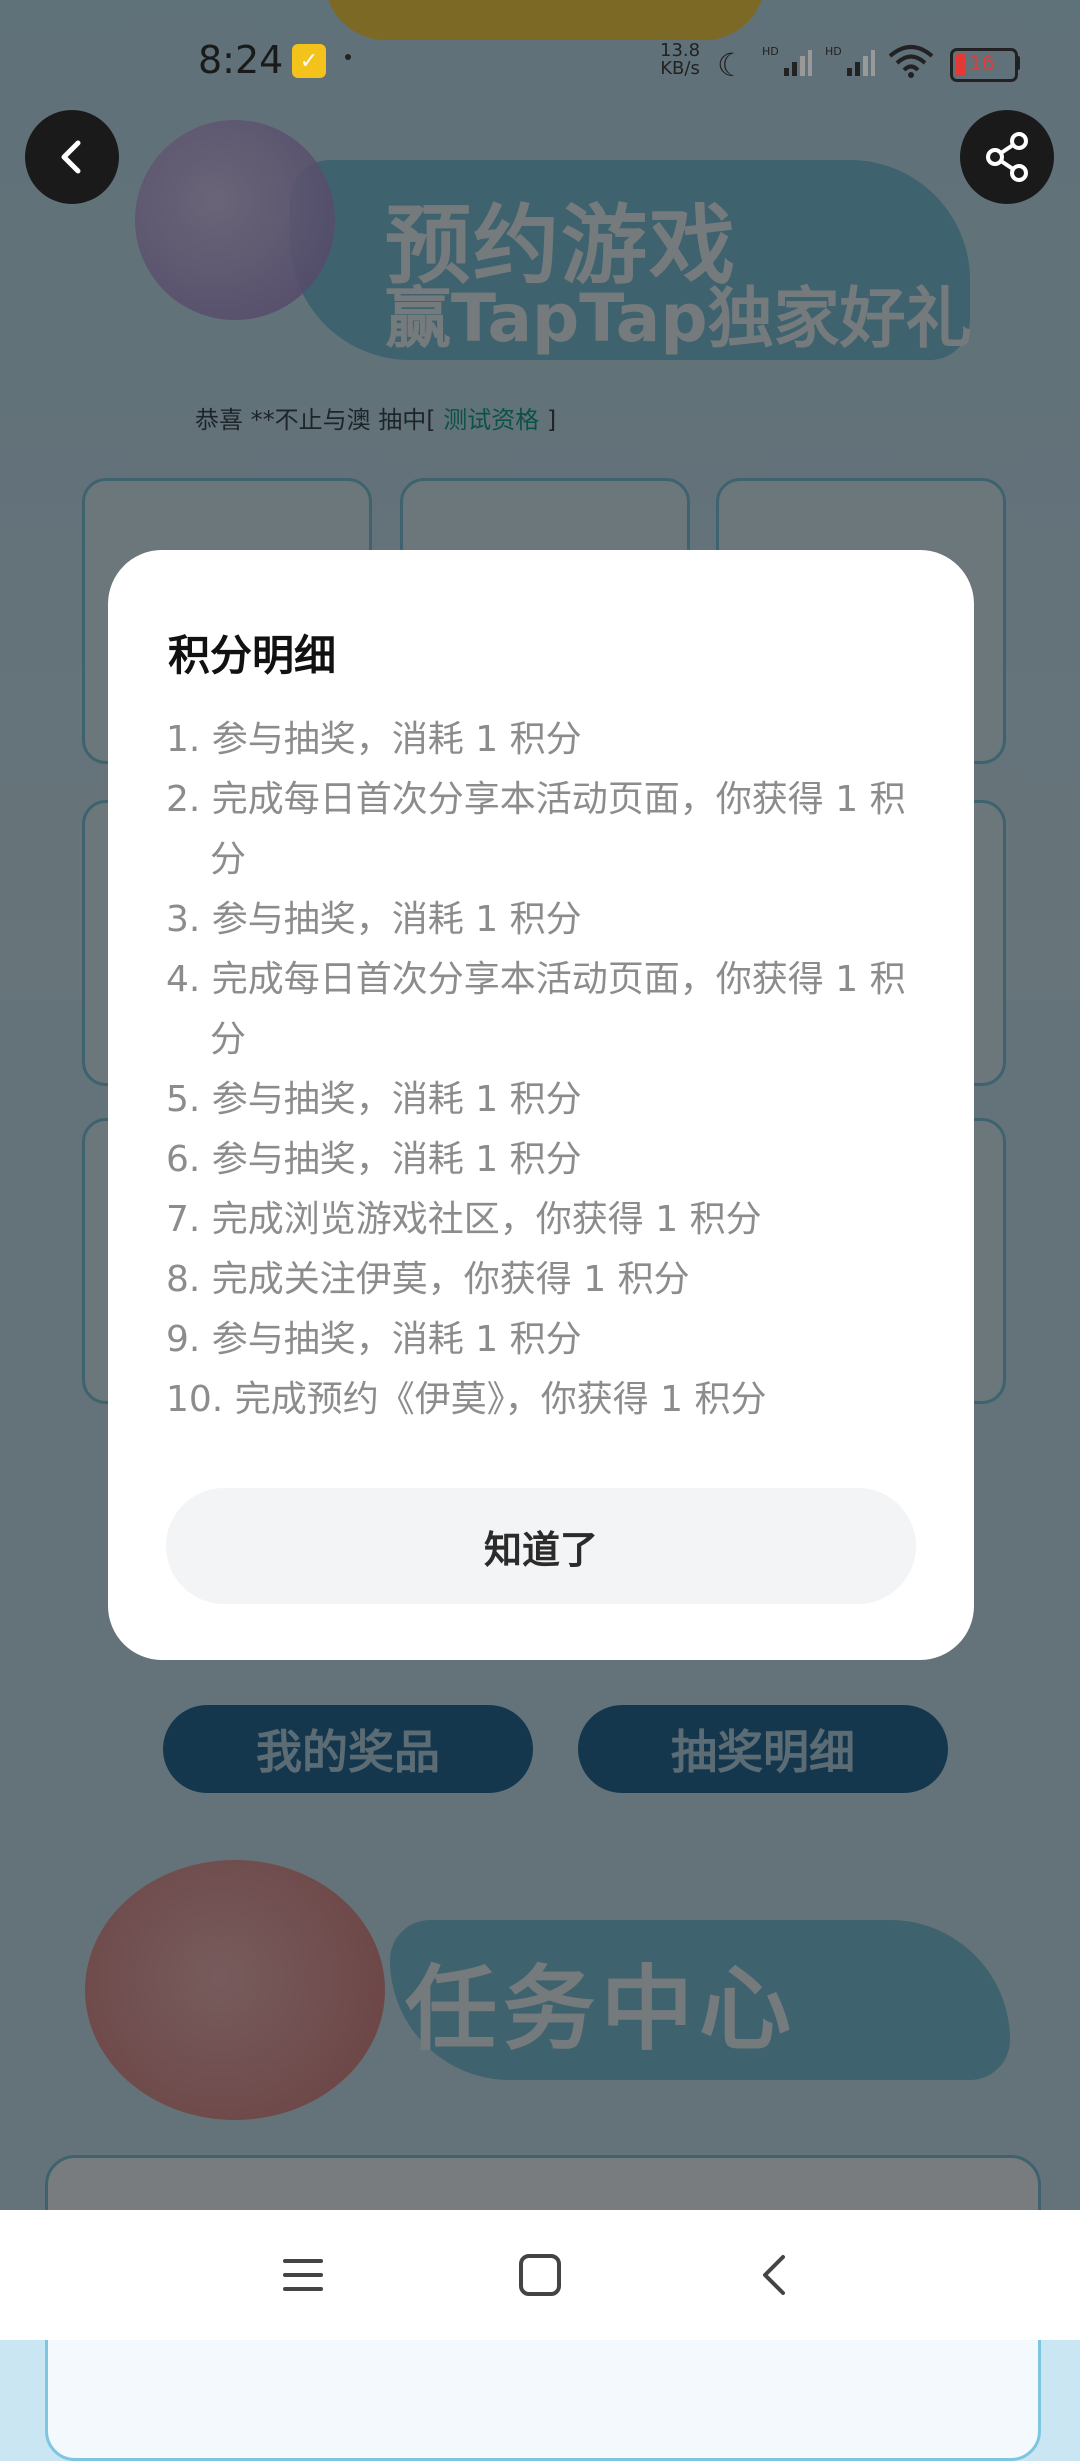  What do you see at coordinates (374, 739) in the screenshot?
I see `points-item: 1. 参与抽奖，消耗 1 积分` at bounding box center [374, 739].